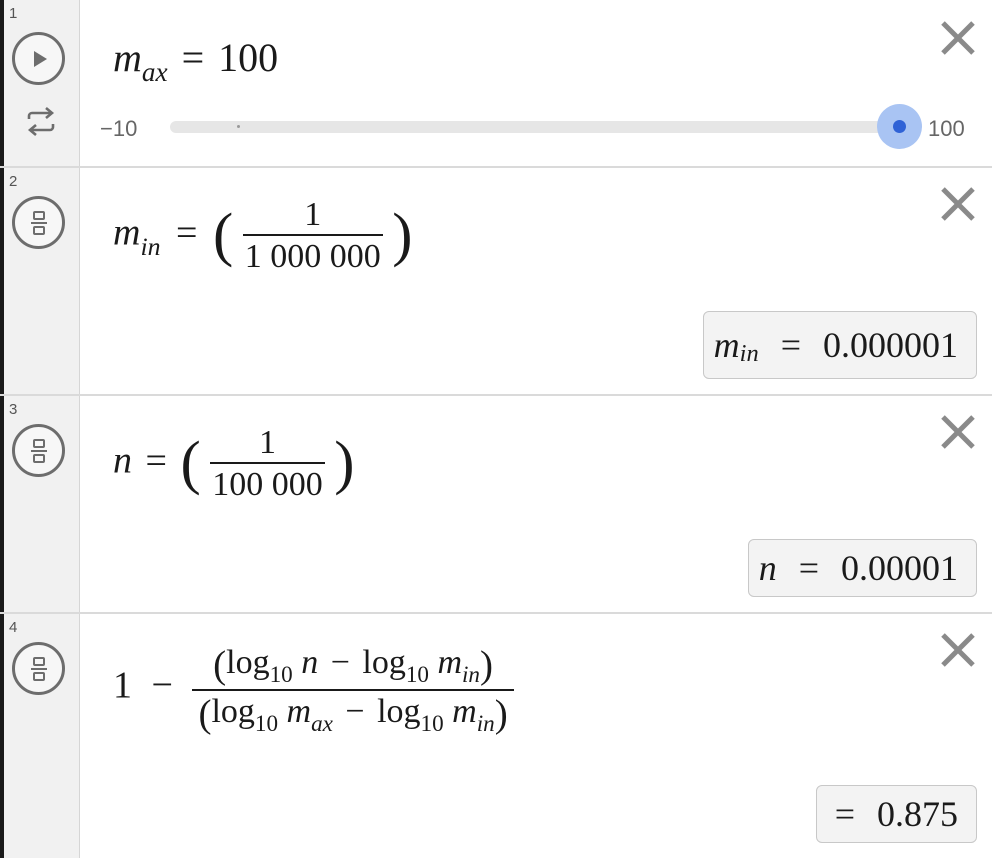  Describe the element at coordinates (899, 126) in the screenshot. I see `slider-thumb` at that location.